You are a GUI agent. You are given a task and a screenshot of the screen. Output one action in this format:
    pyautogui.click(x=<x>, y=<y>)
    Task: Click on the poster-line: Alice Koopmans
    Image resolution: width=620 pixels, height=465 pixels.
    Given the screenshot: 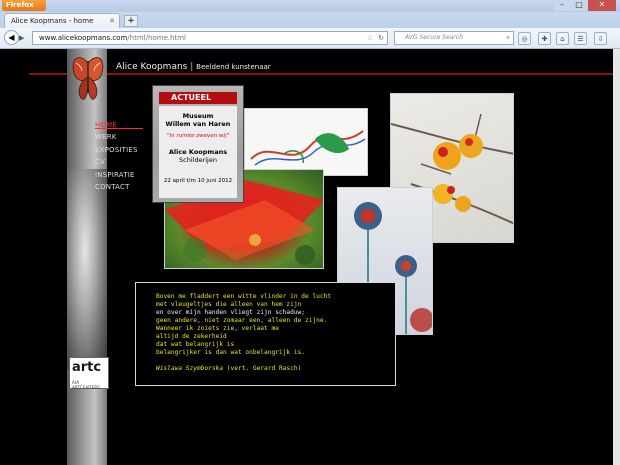 What is the action you would take?
    pyautogui.click(x=198, y=152)
    